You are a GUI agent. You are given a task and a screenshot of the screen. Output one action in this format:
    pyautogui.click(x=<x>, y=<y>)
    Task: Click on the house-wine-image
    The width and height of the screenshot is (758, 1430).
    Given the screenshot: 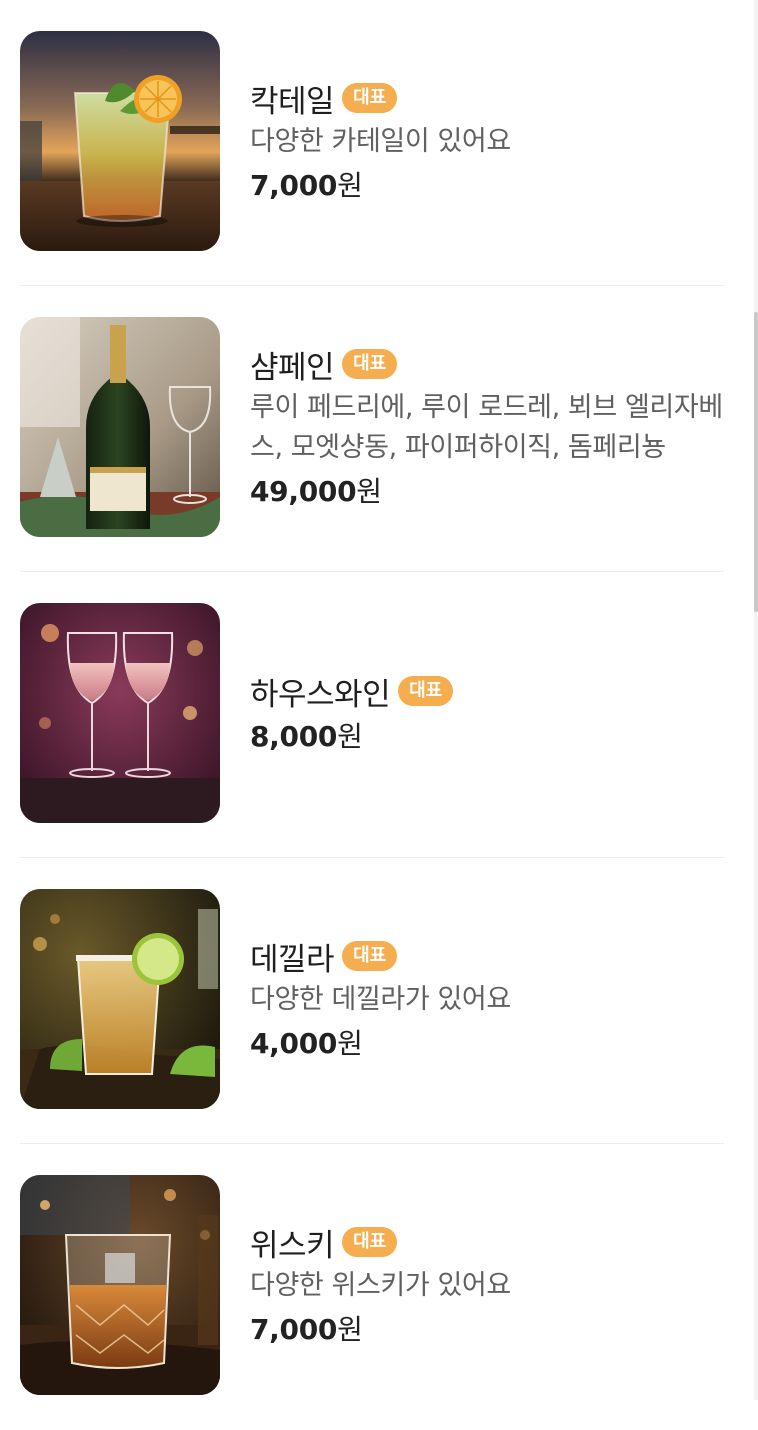 What is the action you would take?
    pyautogui.click(x=120, y=713)
    